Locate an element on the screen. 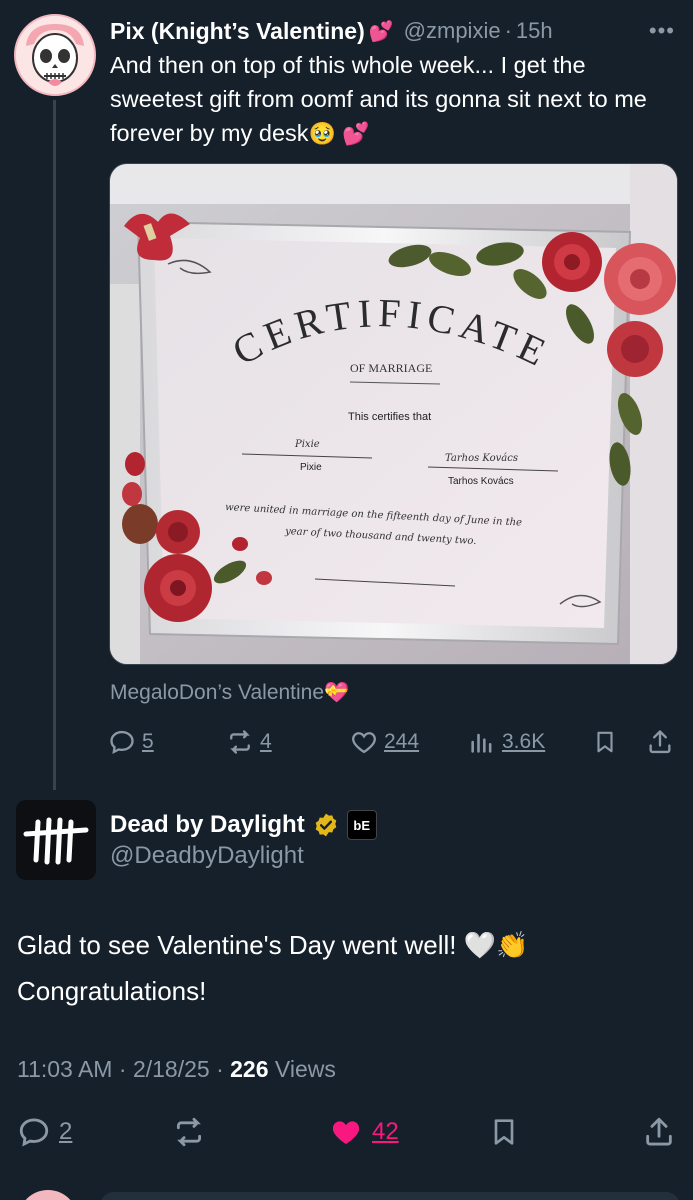  reply-text-line2: Congratulations! is located at coordinates (112, 991).